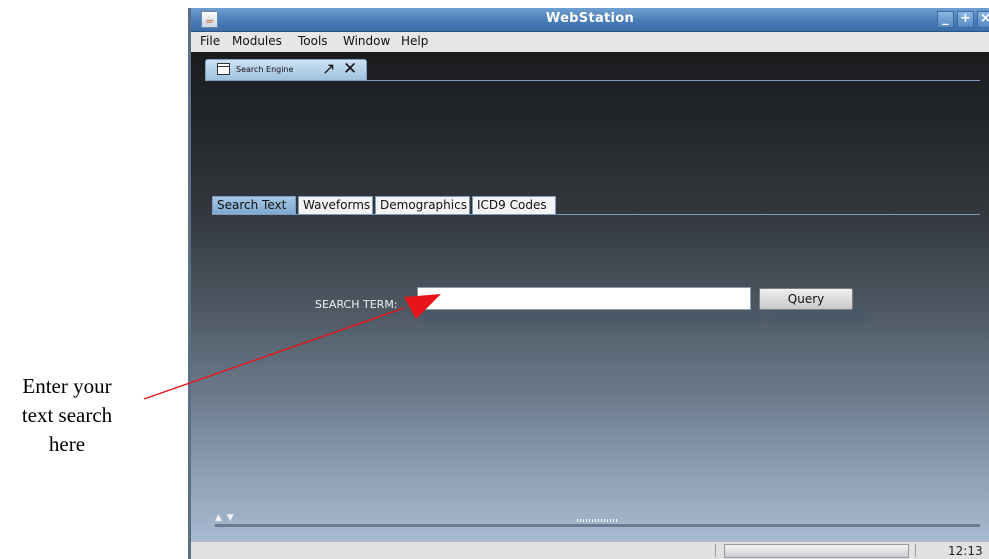  Describe the element at coordinates (257, 41) in the screenshot. I see `menu-modules: Modules` at that location.